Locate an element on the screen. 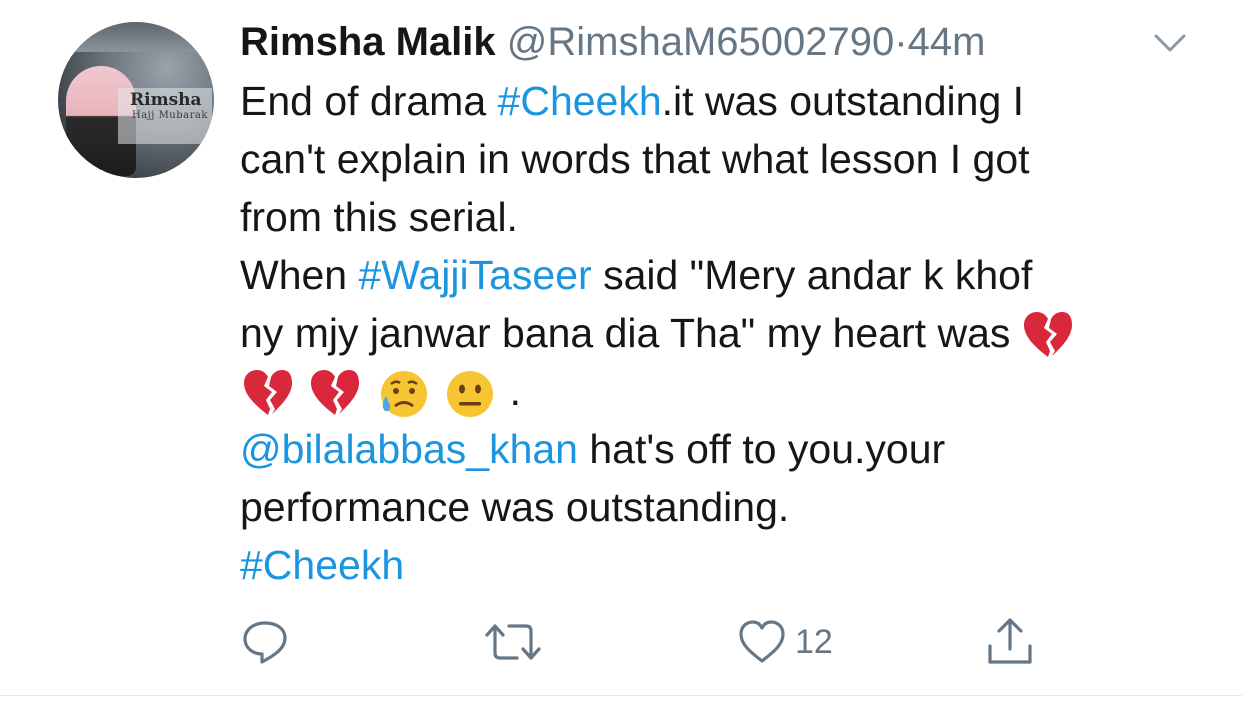 This screenshot has width=1242, height=702. avatar-subtext: Hajj Mubarak is located at coordinates (170, 115).